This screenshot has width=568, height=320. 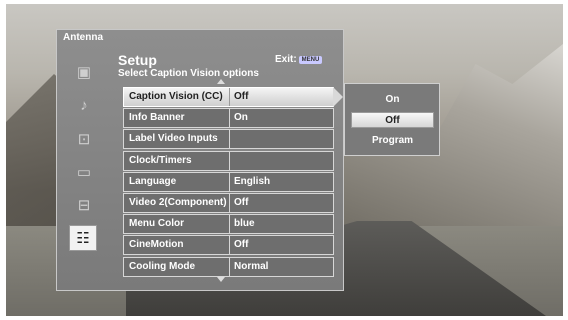 I want to click on exit-hint: Exit: MENU, so click(x=299, y=59).